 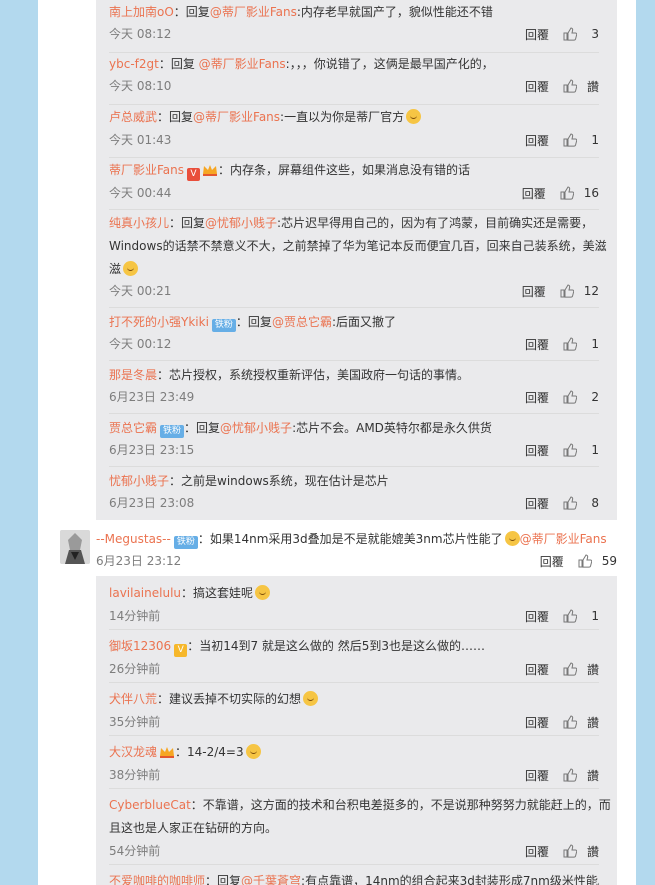 I want to click on reply-time: 今天 01:43, so click(x=140, y=140).